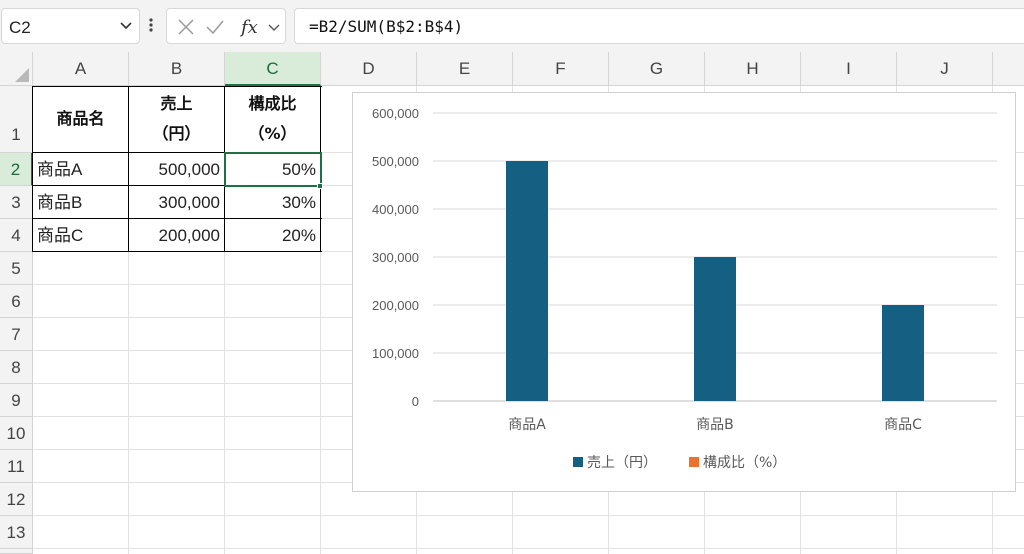 Image resolution: width=1024 pixels, height=554 pixels. What do you see at coordinates (753, 69) in the screenshot?
I see `column-header-h: H` at bounding box center [753, 69].